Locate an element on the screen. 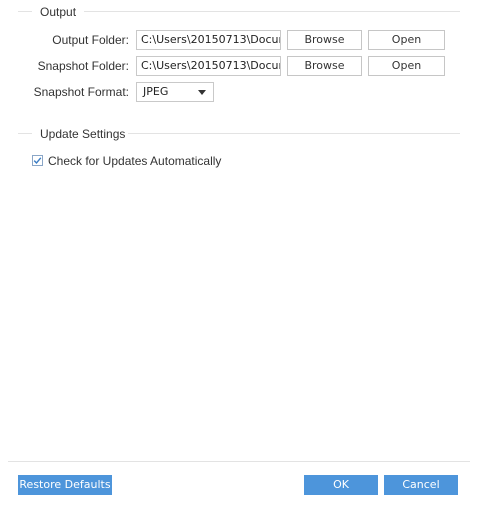 The width and height of the screenshot is (478, 511). output-section-rule is located at coordinates (272, 11).